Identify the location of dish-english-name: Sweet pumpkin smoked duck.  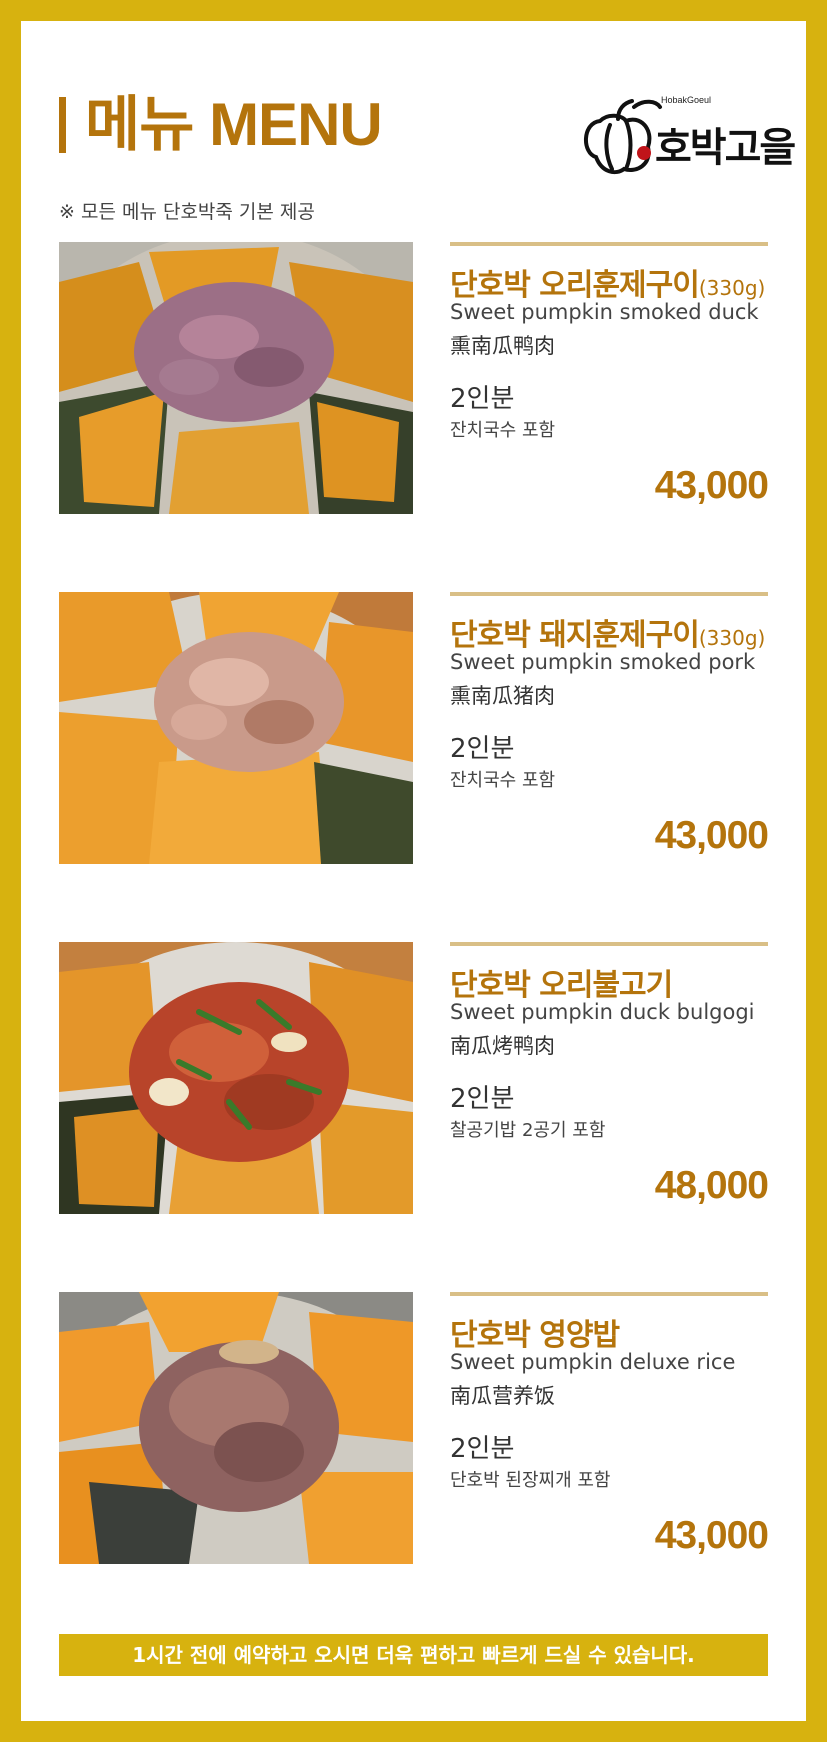
(604, 312).